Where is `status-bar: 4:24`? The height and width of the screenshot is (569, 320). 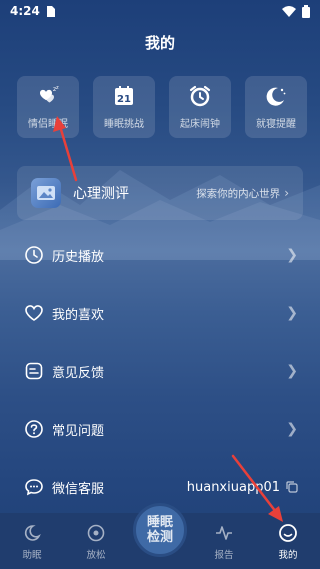
status-bar: 4:24 is located at coordinates (160, 11).